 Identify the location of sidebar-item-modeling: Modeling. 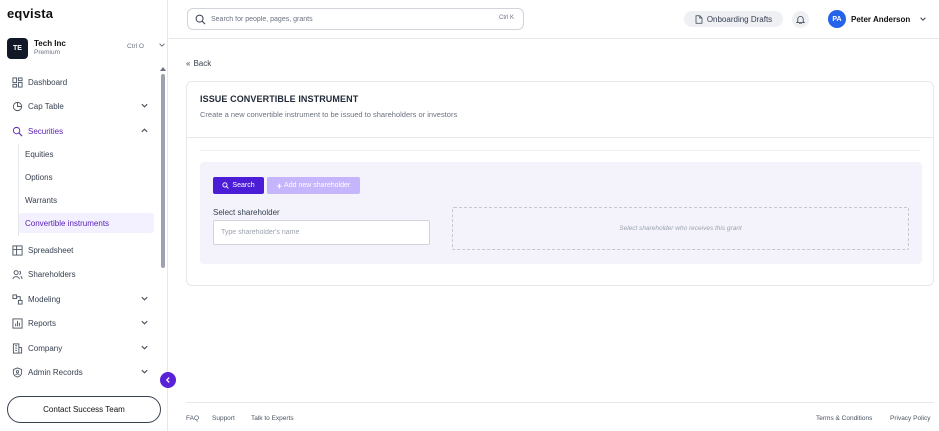
(80, 299).